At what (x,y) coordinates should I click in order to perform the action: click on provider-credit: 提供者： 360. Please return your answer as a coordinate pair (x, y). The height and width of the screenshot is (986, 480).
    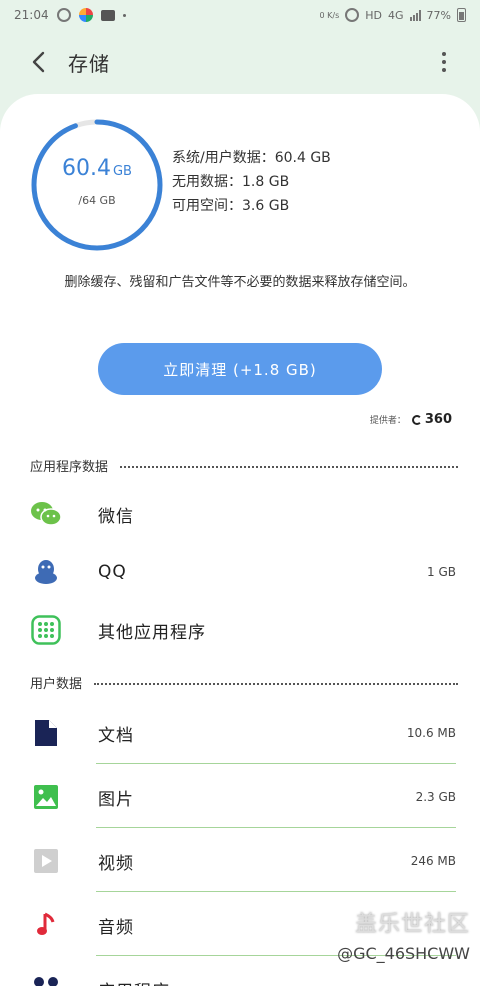
    Looking at the image, I should click on (411, 419).